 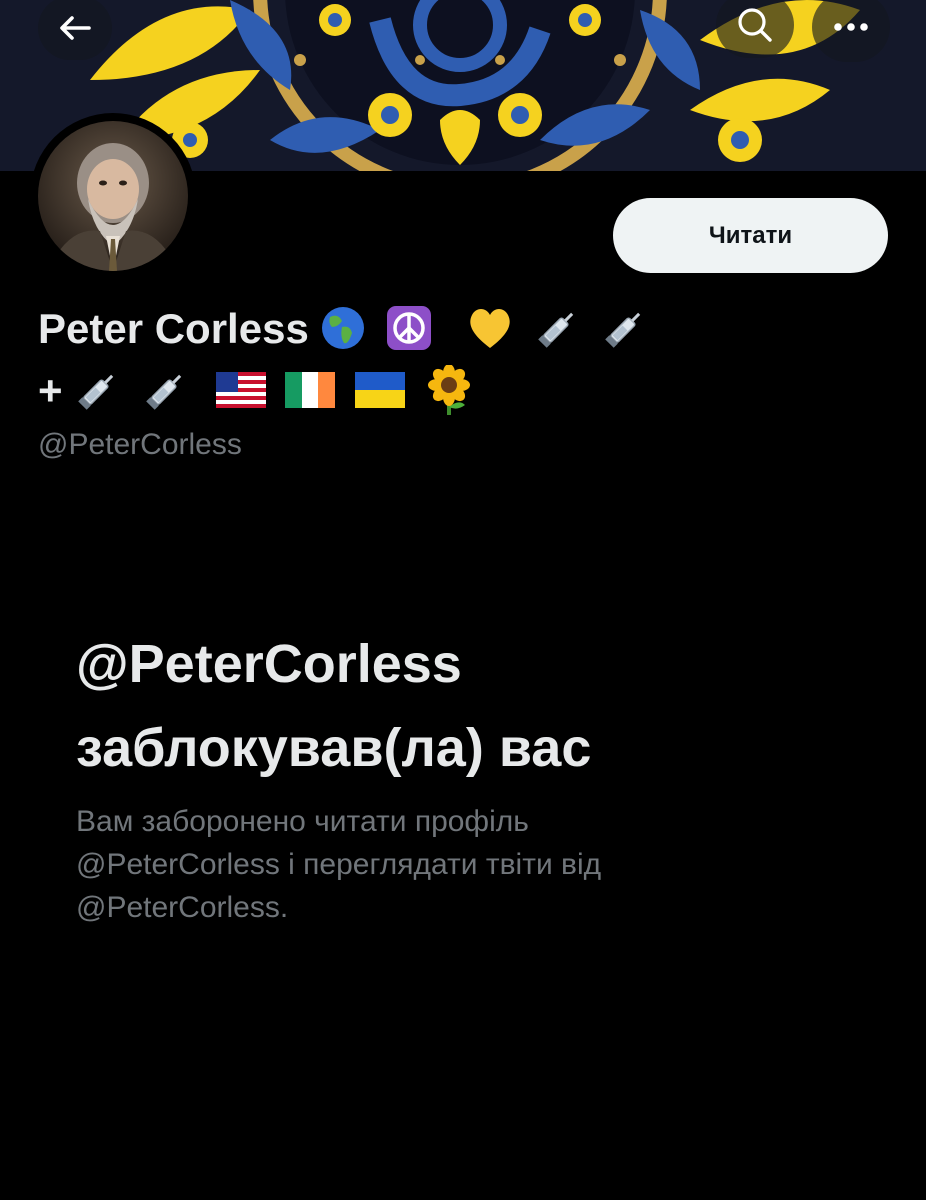 I want to click on search-icon, so click(x=755, y=25).